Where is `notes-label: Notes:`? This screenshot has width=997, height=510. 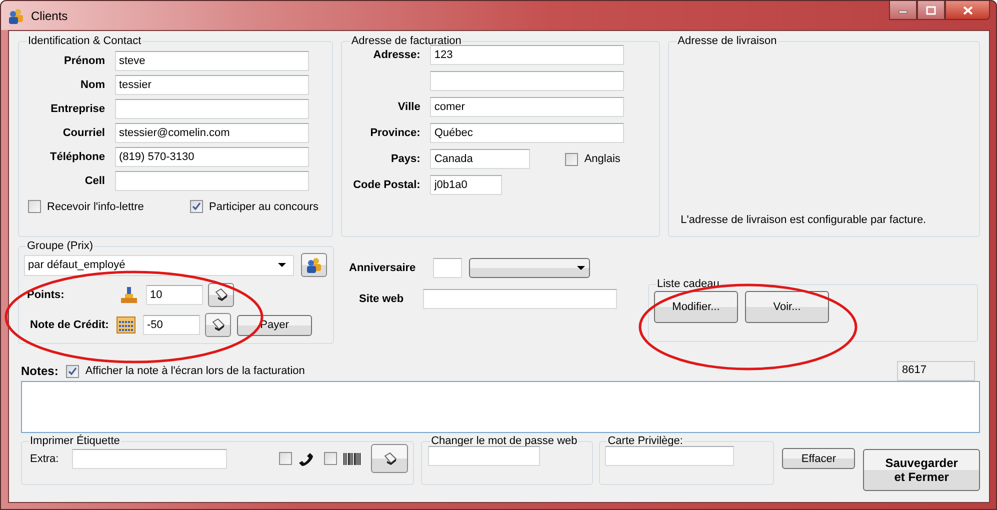 notes-label: Notes: is located at coordinates (39, 371).